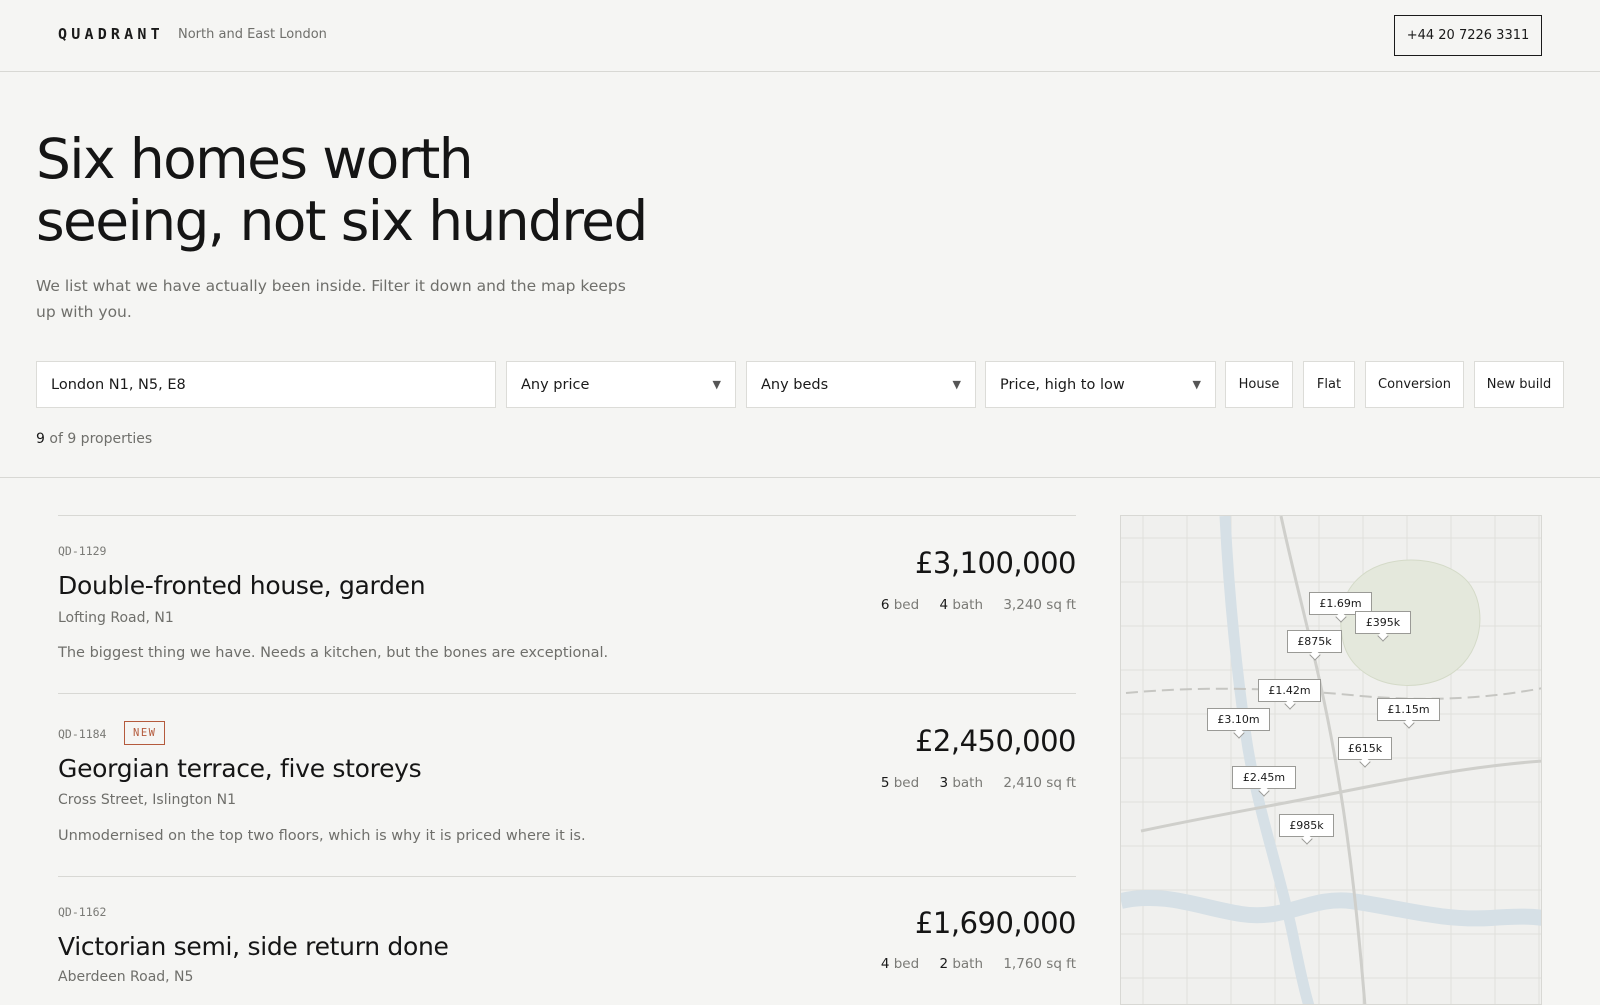 This screenshot has height=1005, width=1600. I want to click on sort-select-value: Price, high to low, so click(1062, 384).